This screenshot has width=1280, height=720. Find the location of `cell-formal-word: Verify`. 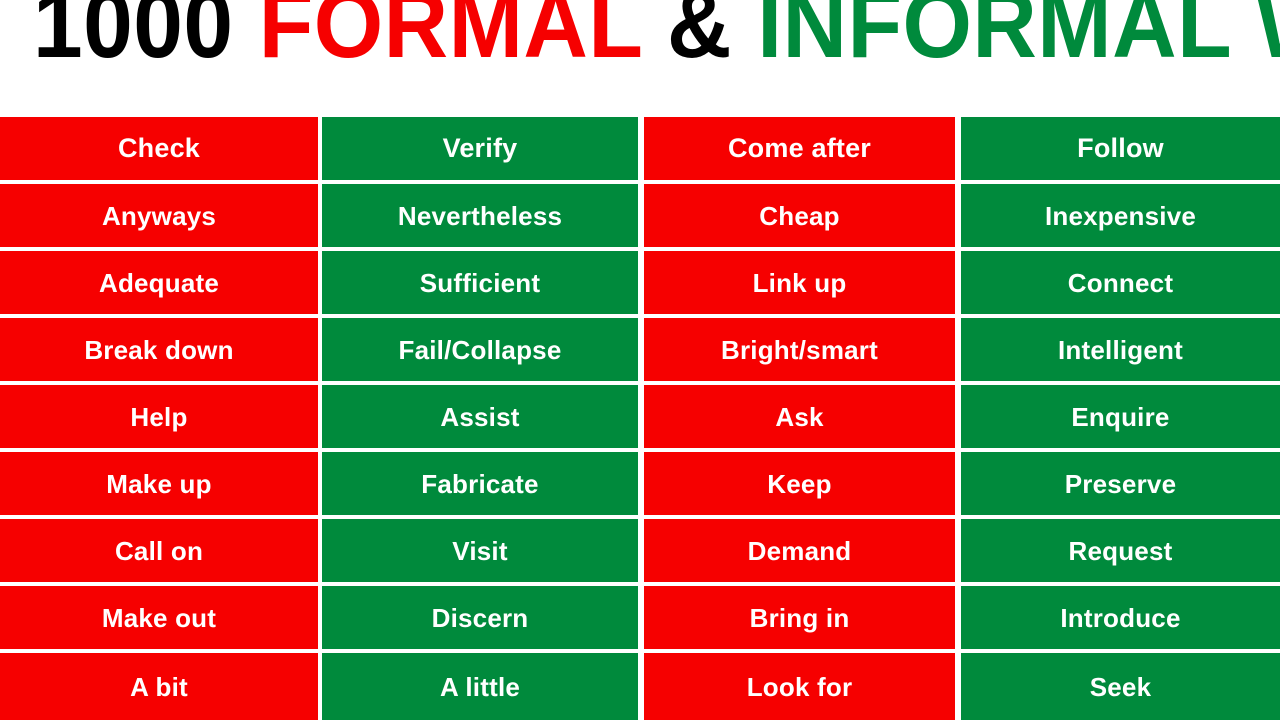

cell-formal-word: Verify is located at coordinates (480, 148).